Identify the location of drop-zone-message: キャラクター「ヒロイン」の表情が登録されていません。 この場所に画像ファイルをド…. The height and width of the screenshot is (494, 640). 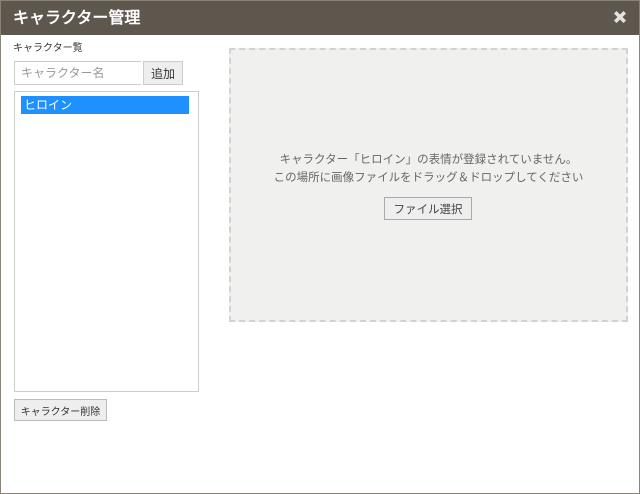
(428, 168).